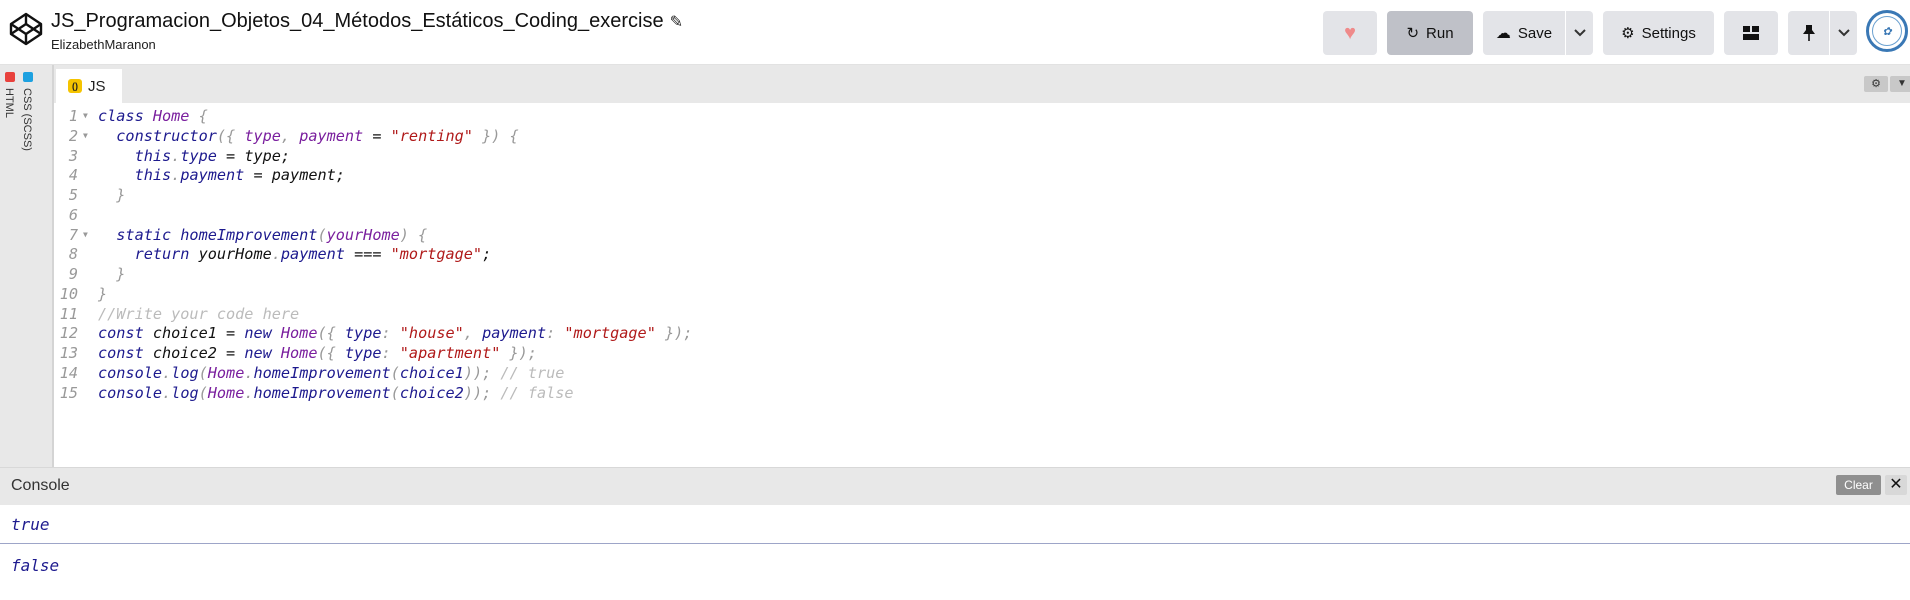 This screenshot has height=600, width=1910. I want to click on css-editor-tab: CSS (SCSS), so click(28, 120).